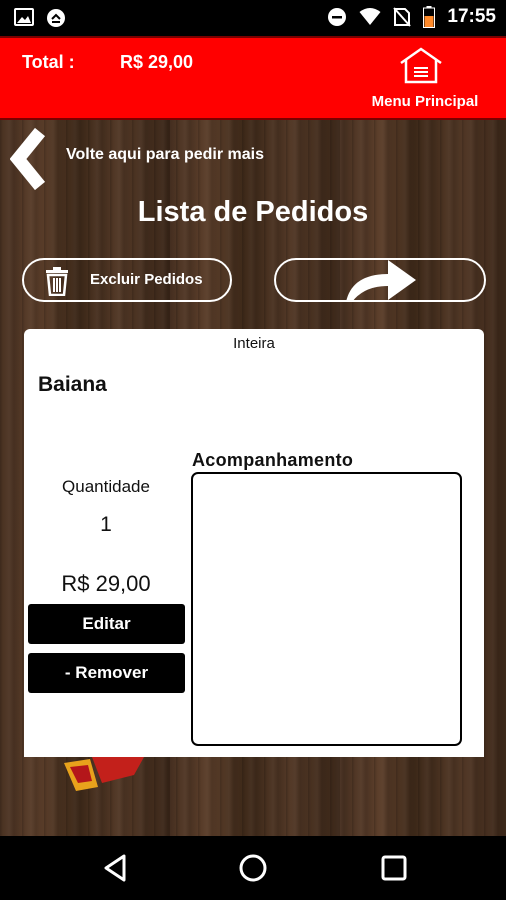 Image resolution: width=506 pixels, height=900 pixels. What do you see at coordinates (380, 283) in the screenshot?
I see `share-arrow-icon` at bounding box center [380, 283].